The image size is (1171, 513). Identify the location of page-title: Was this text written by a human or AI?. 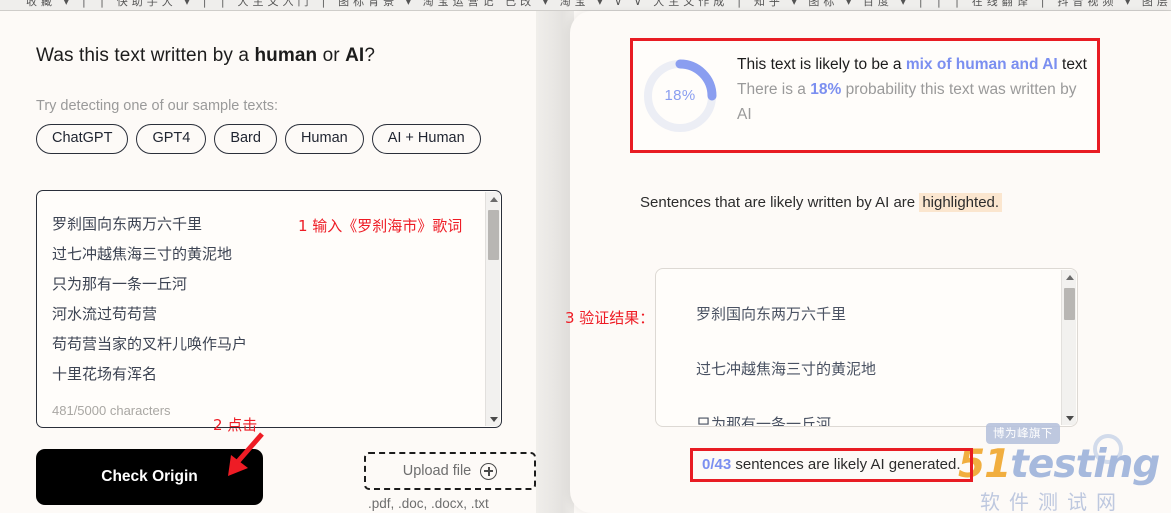
(205, 56).